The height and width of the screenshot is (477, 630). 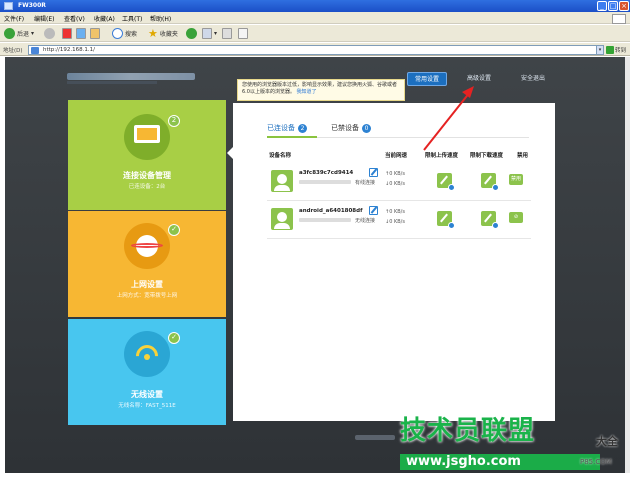 What do you see at coordinates (596, 462) in the screenshot?
I see `watermark-tail: P85.COM` at bounding box center [596, 462].